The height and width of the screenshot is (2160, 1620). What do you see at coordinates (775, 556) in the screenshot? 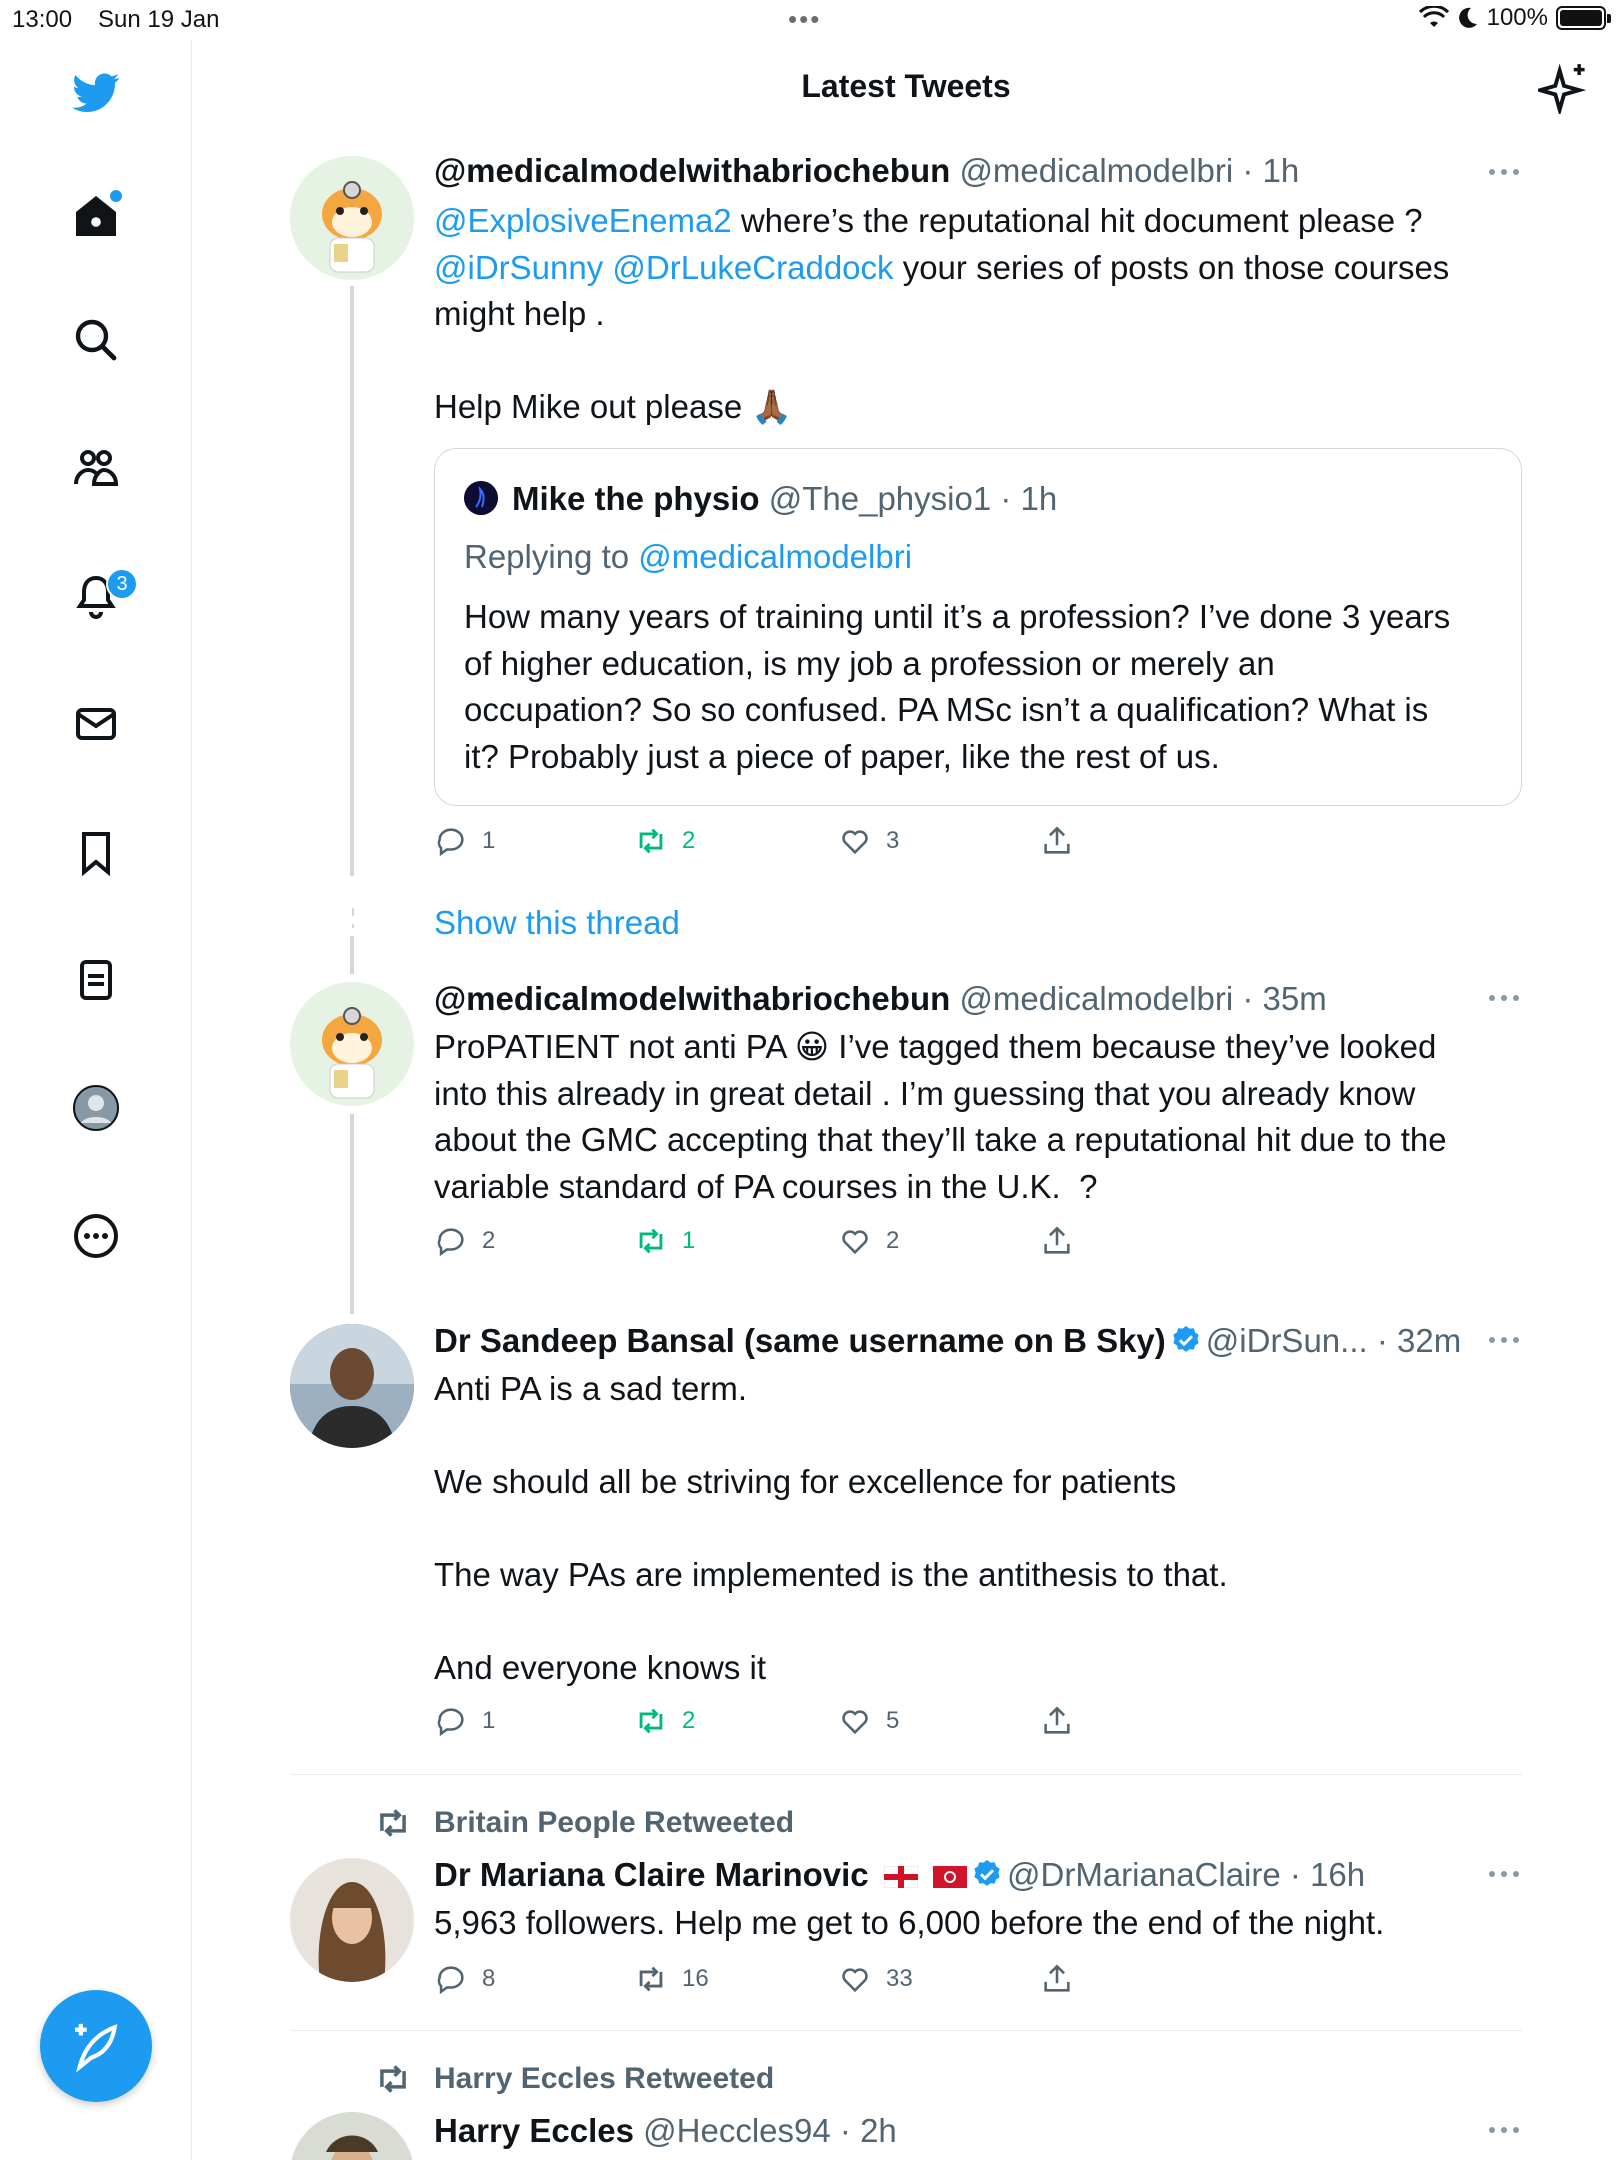
I see `replying-to-link: @medicalmodelbri` at bounding box center [775, 556].